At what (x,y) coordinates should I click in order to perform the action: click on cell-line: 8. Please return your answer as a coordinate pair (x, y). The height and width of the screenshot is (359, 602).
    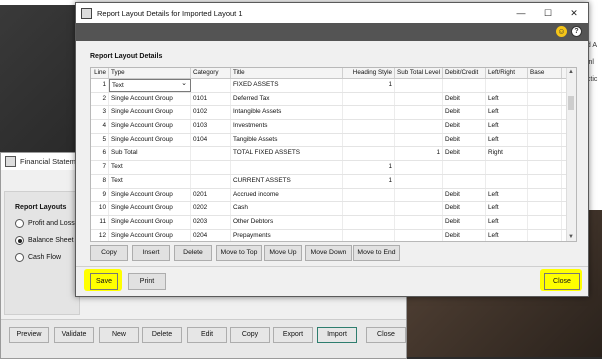
    Looking at the image, I should click on (100, 181).